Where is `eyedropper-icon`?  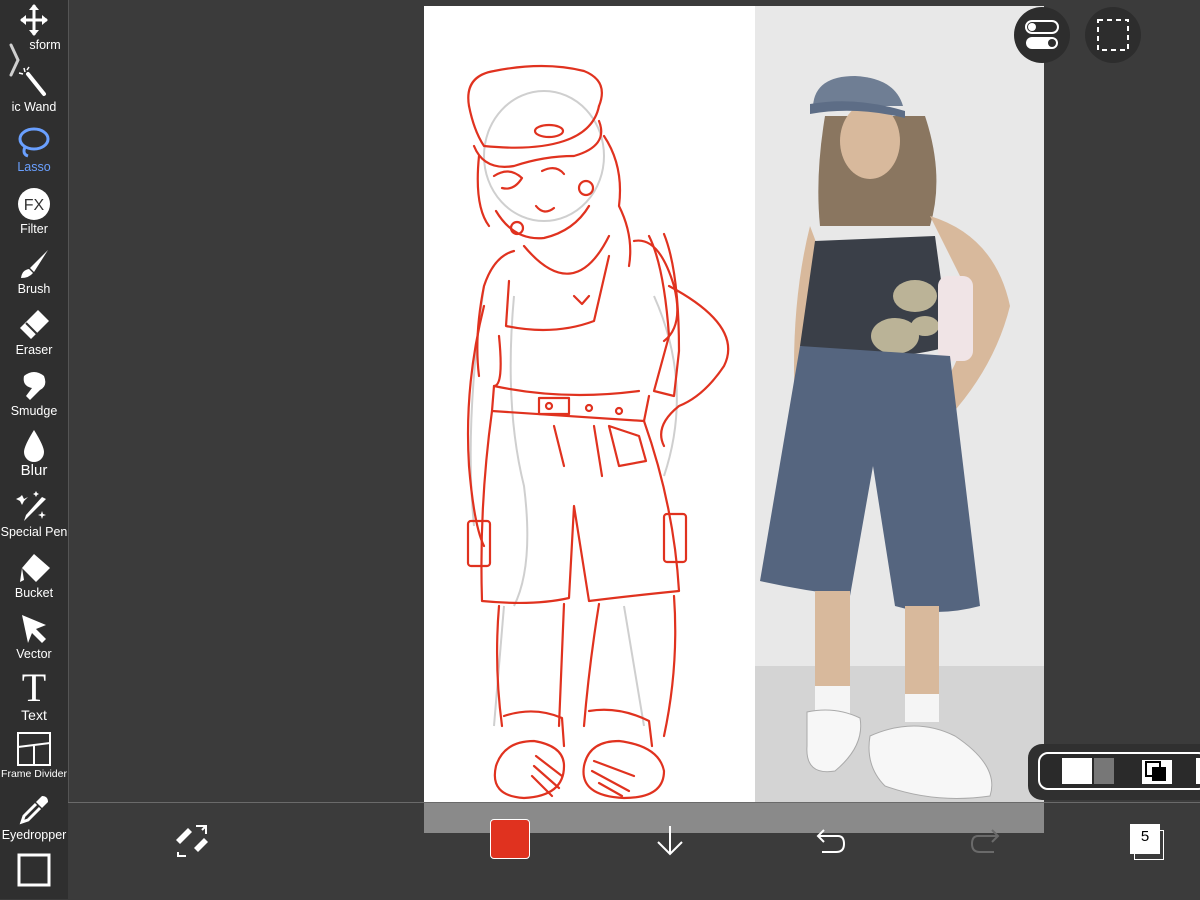 eyedropper-icon is located at coordinates (33, 810).